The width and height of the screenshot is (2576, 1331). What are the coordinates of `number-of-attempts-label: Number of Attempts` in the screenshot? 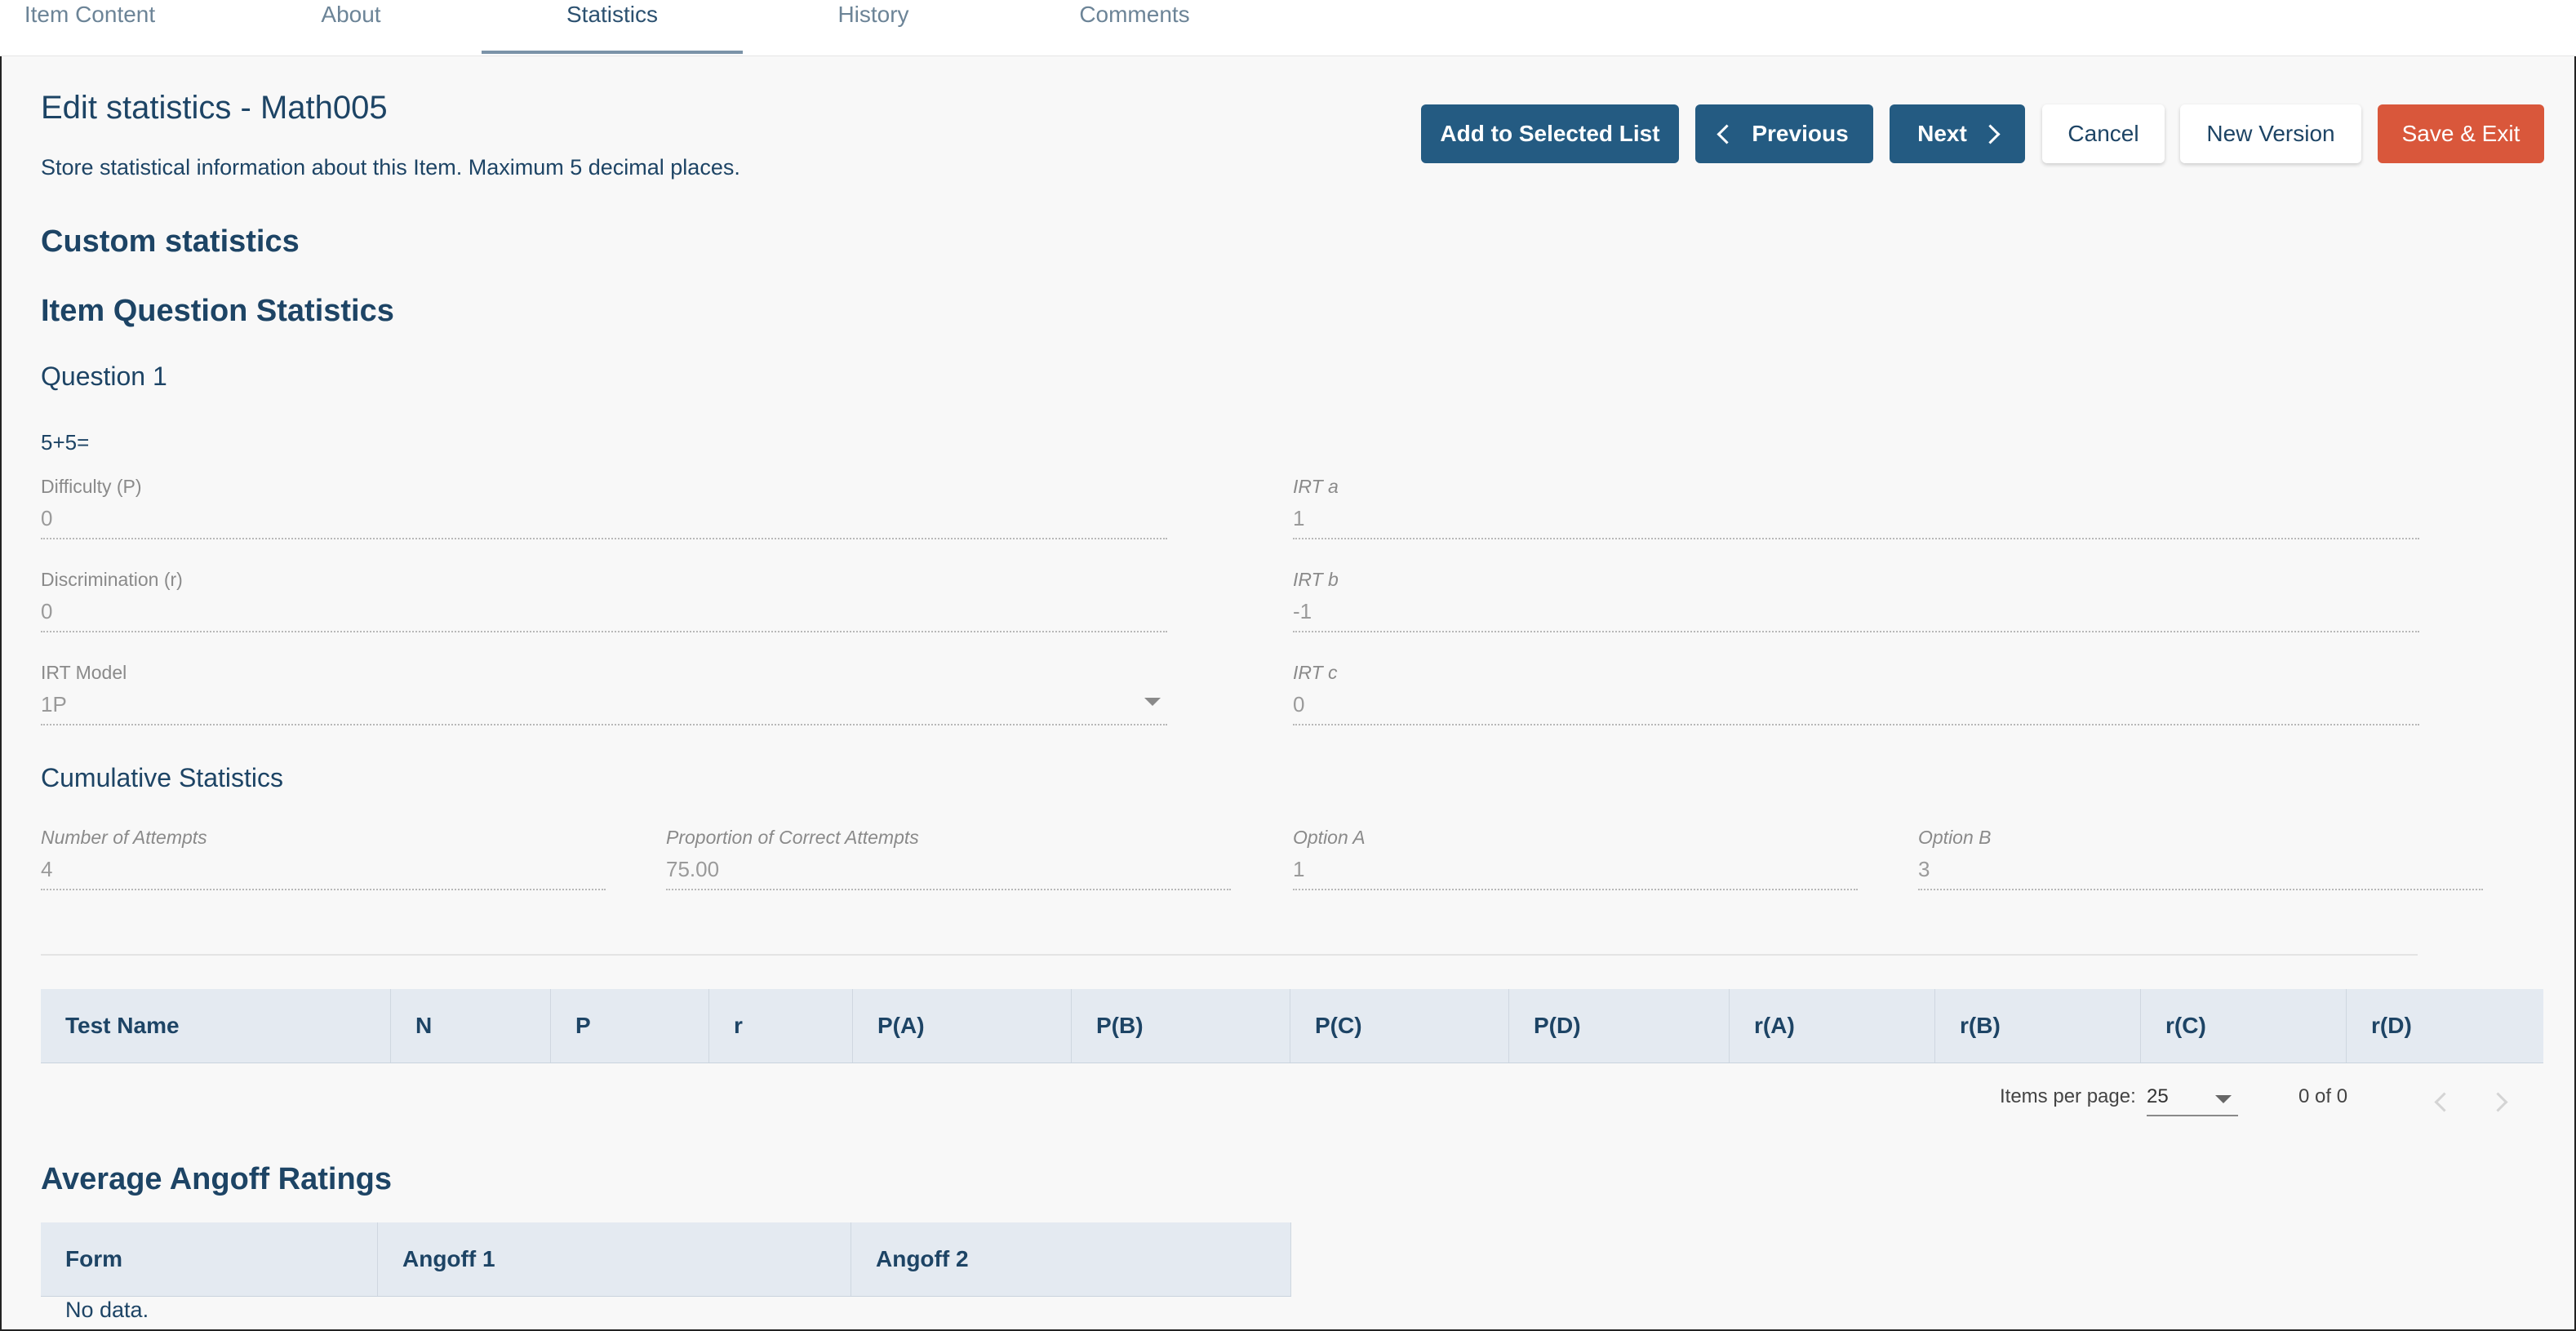 It's located at (124, 837).